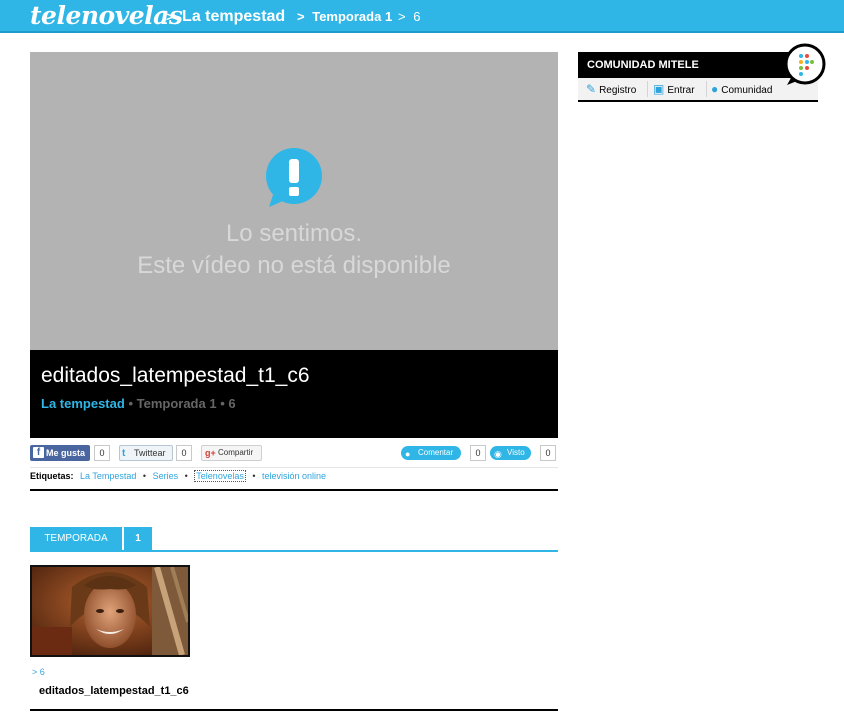  Describe the element at coordinates (176, 403) in the screenshot. I see `video-season: Temporada 1` at that location.